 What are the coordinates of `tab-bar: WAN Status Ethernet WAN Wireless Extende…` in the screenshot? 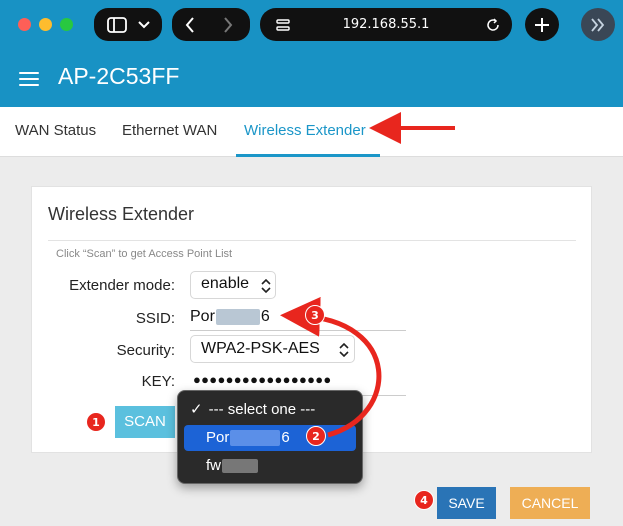 It's located at (311, 132).